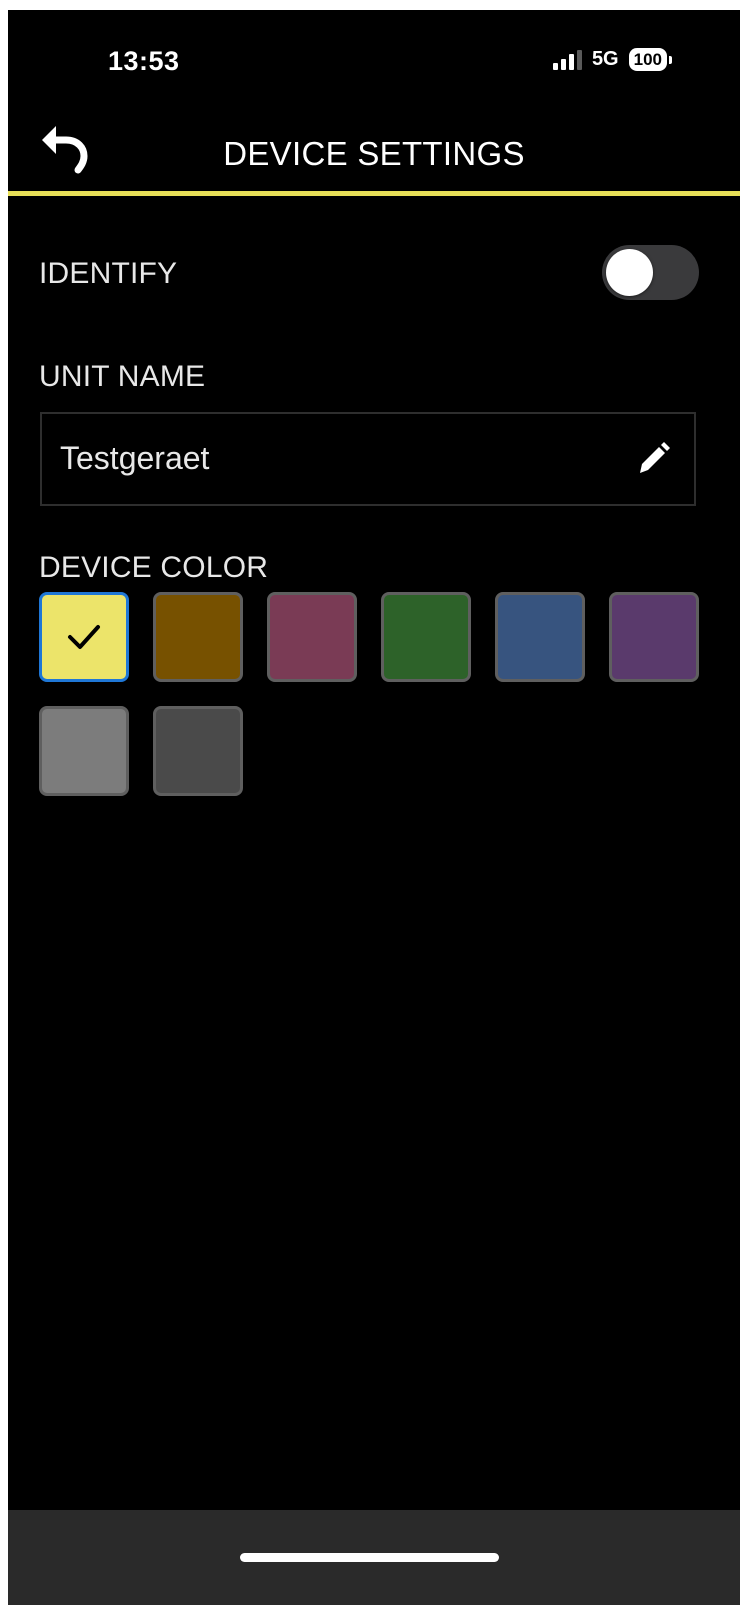 The width and height of the screenshot is (740, 1605). I want to click on signal-icon, so click(567, 59).